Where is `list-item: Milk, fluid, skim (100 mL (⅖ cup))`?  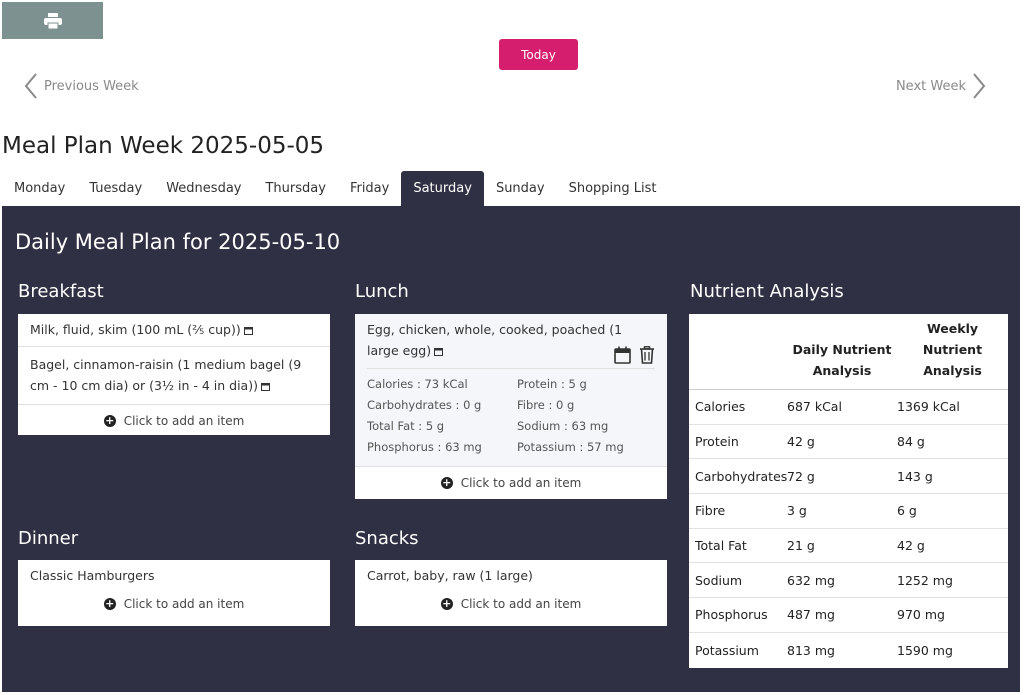 list-item: Milk, fluid, skim (100 mL (⅖ cup)) is located at coordinates (174, 330).